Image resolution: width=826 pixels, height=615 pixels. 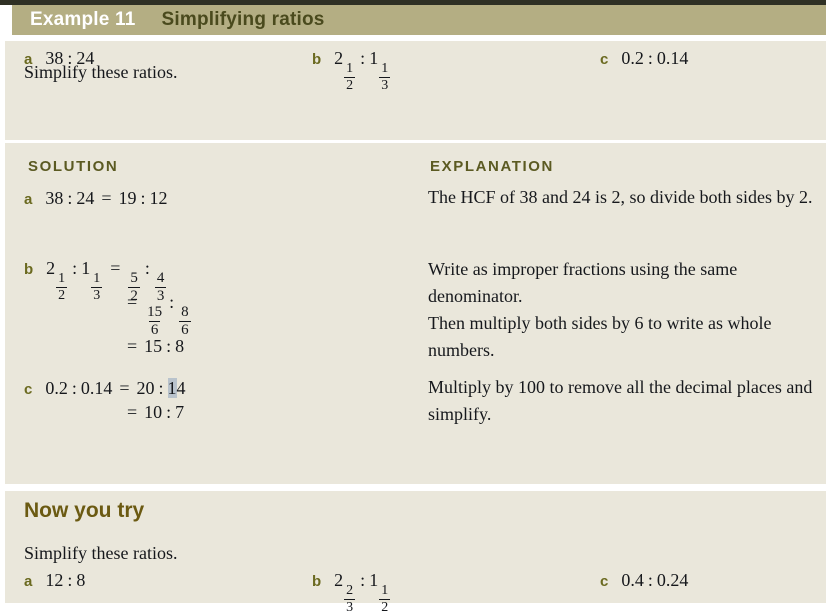 I want to click on explanation-paragraph-2-line4: numbers., so click(x=461, y=350).